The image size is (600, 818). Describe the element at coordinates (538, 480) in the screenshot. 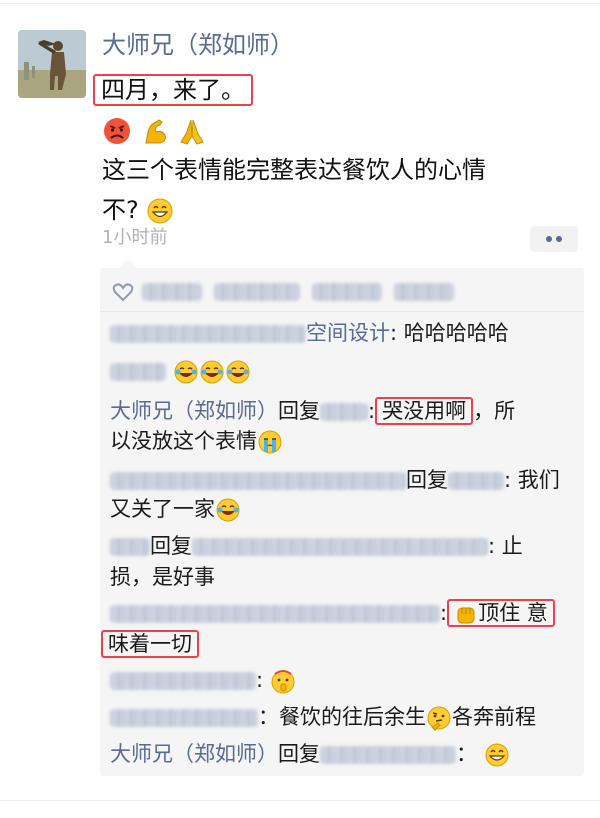

I see `comment-text: 我们` at that location.